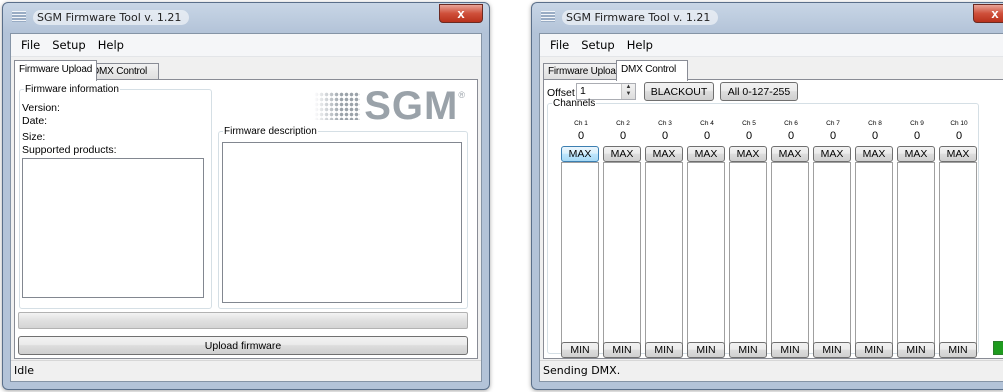  What do you see at coordinates (583, 91) in the screenshot?
I see `offset-value: 1` at bounding box center [583, 91].